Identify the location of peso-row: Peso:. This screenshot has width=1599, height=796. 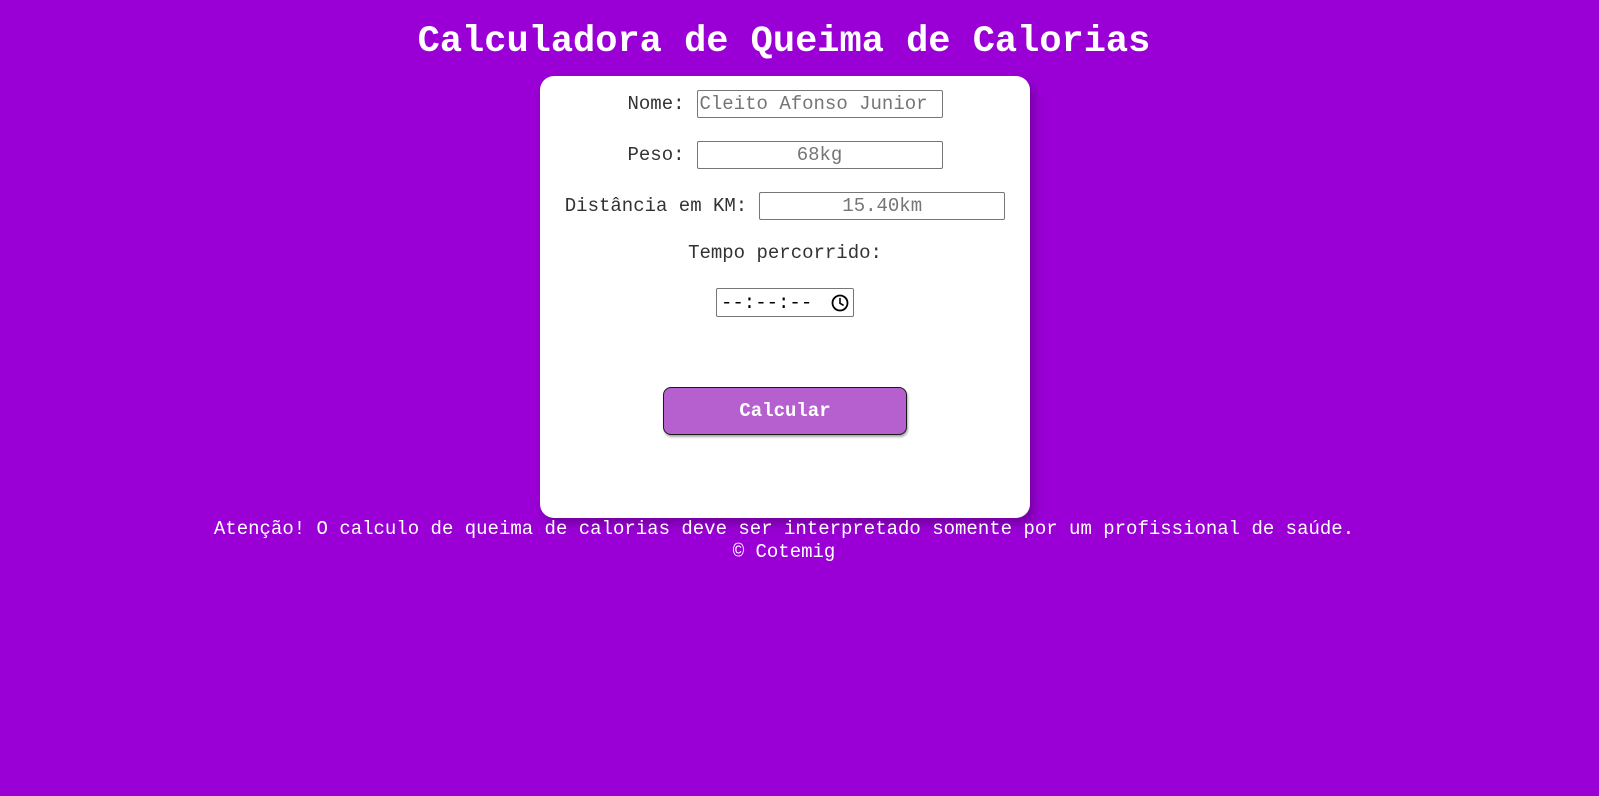
(785, 155).